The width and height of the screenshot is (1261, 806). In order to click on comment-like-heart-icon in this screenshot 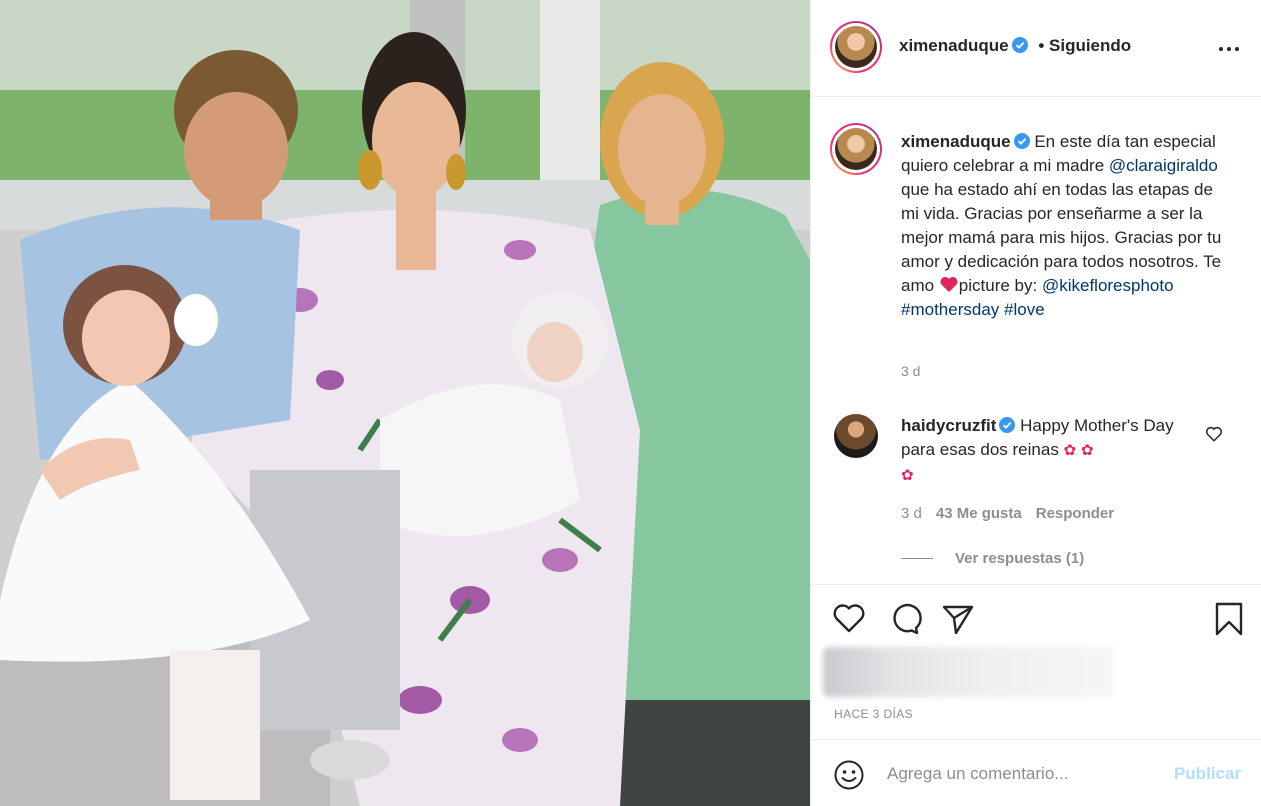, I will do `click(1214, 434)`.